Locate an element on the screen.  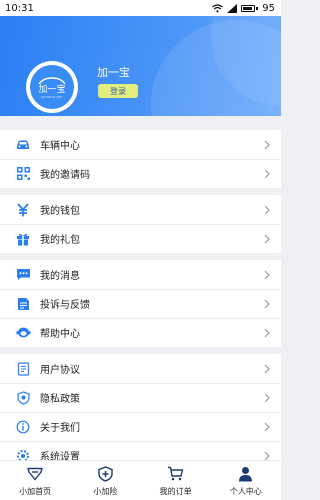
battery-level: 95 is located at coordinates (268, 8).